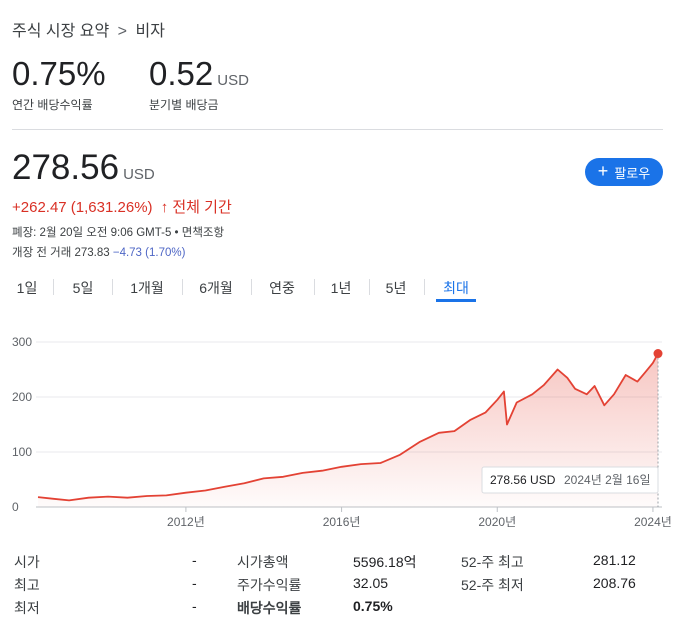  Describe the element at coordinates (345, 586) in the screenshot. I see `stats-row: 최고 - 주가수익률 32.05 52-주 최저 208.76` at that location.